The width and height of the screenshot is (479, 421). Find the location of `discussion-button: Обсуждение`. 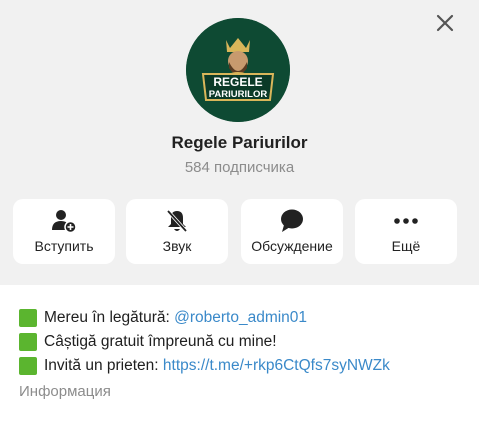

discussion-button: Обсуждение is located at coordinates (292, 231).